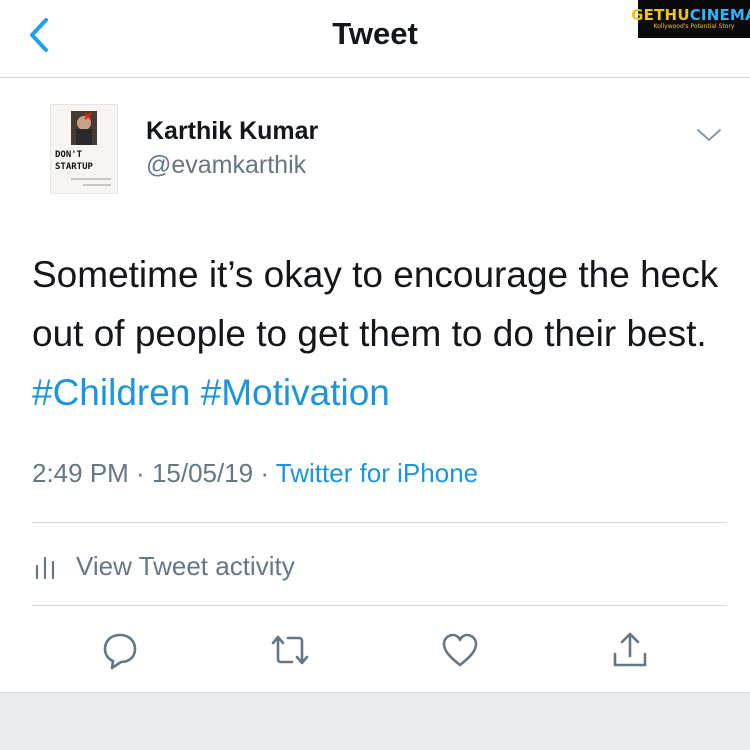  Describe the element at coordinates (375, 721) in the screenshot. I see `bottom-panel` at that location.